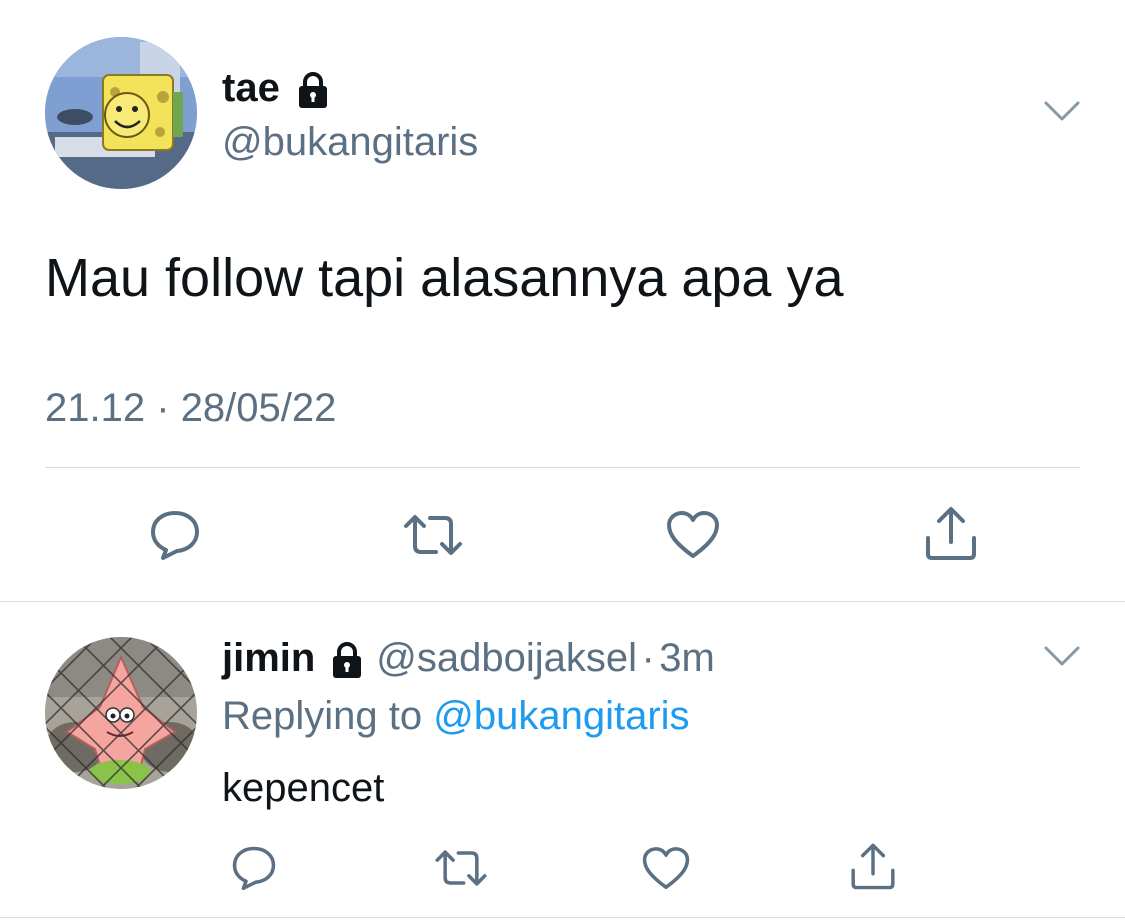  Describe the element at coordinates (95, 408) in the screenshot. I see `tweet-time: 21.12` at that location.